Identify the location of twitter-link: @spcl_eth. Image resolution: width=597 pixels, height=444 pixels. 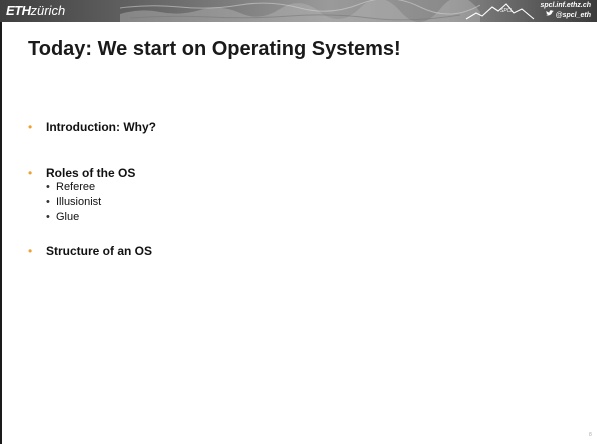
(565, 15).